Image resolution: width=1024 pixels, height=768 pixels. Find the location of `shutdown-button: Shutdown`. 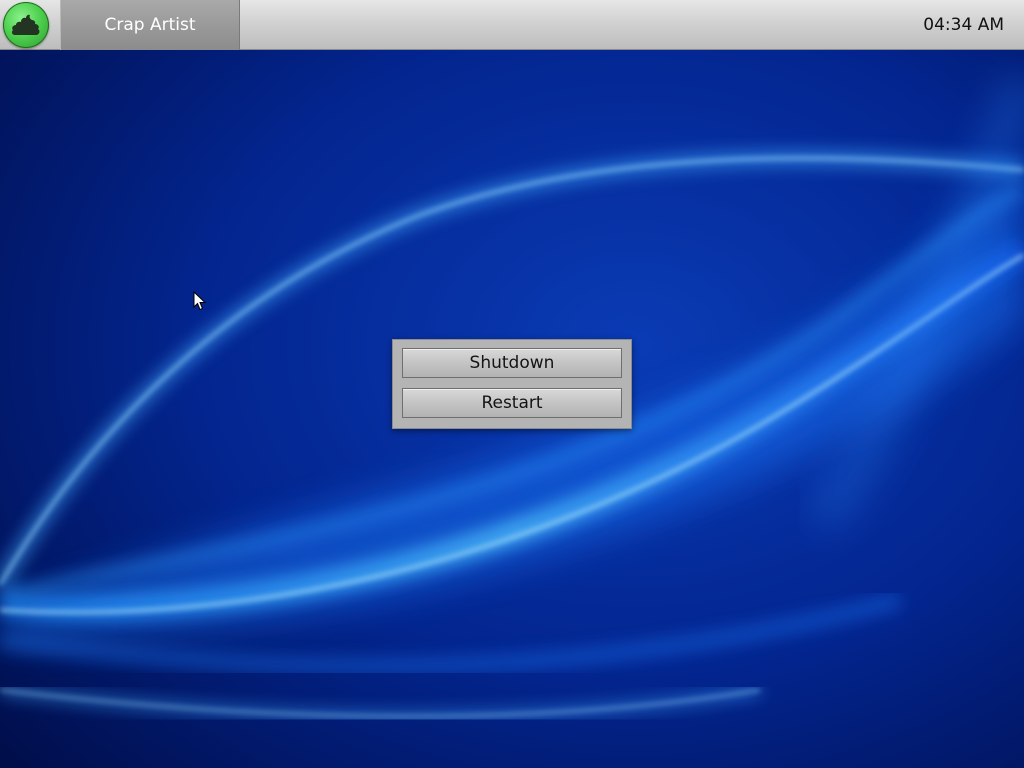

shutdown-button: Shutdown is located at coordinates (512, 363).